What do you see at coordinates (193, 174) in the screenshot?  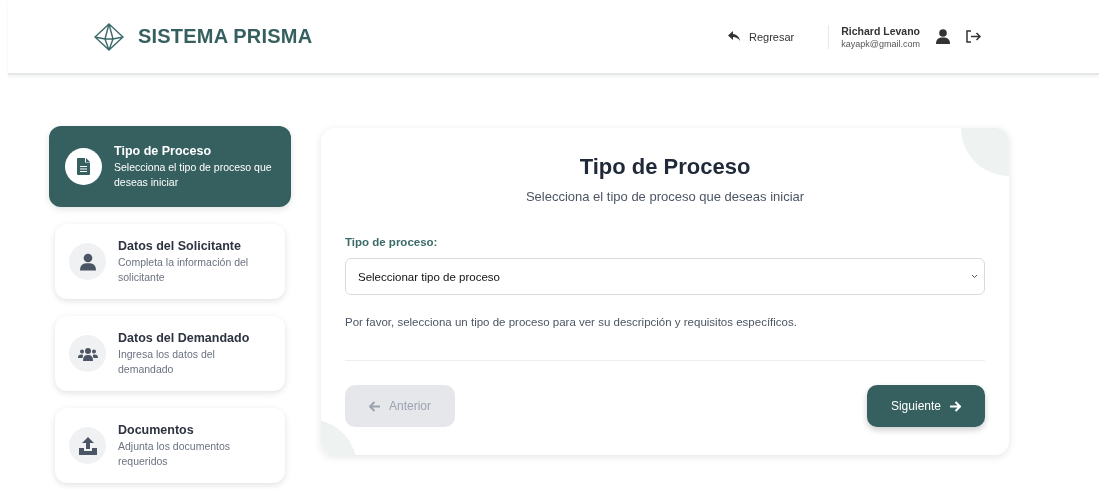 I see `step-description: Selecciona el tipo de proceso que deseas iniciar` at bounding box center [193, 174].